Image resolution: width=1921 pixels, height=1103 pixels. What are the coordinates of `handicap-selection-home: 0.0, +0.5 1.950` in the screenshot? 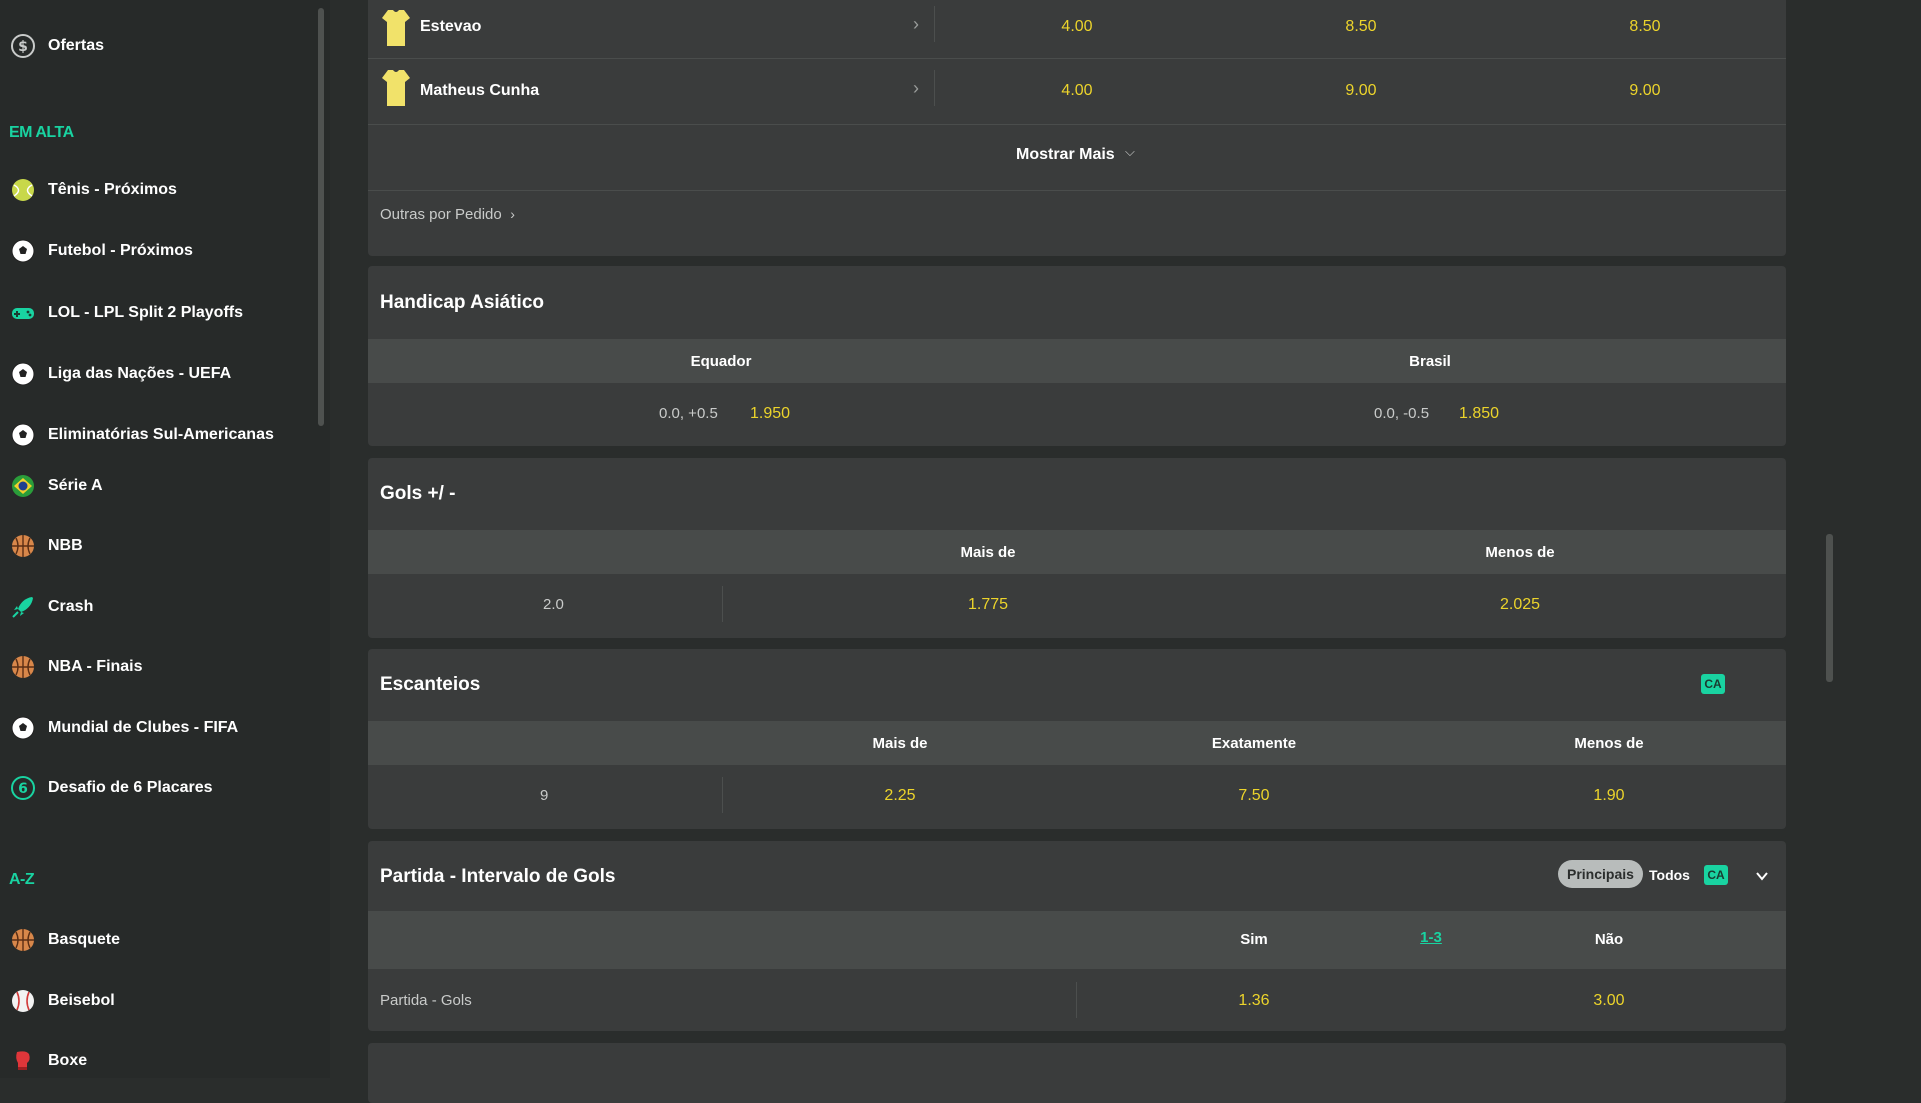 It's located at (722, 413).